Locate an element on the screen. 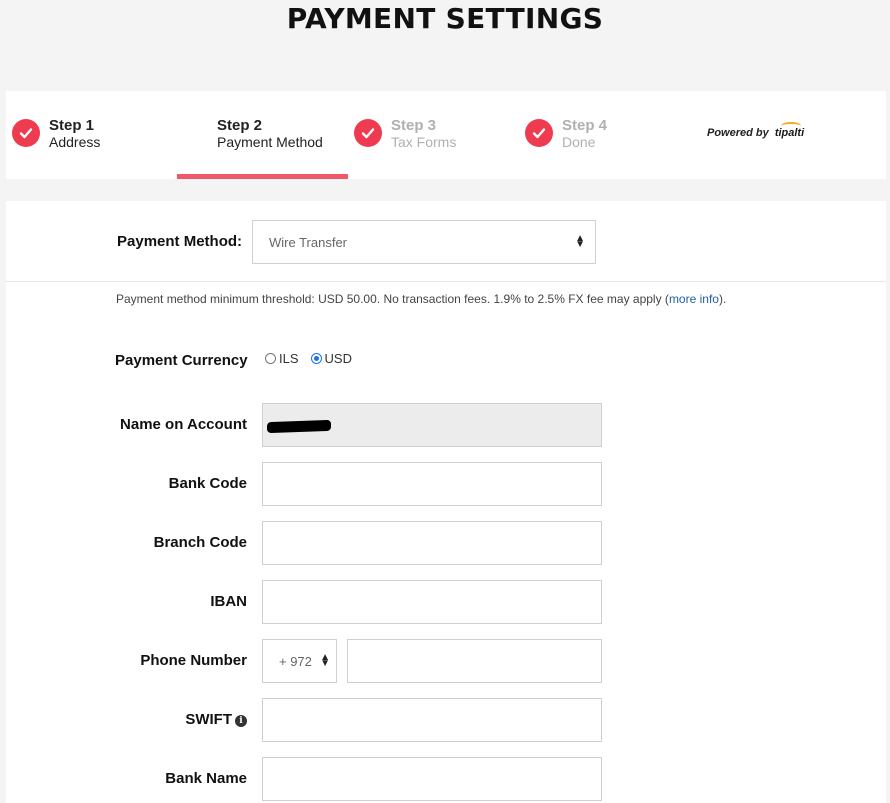 The height and width of the screenshot is (803, 890). name-on-account-field is located at coordinates (432, 425).